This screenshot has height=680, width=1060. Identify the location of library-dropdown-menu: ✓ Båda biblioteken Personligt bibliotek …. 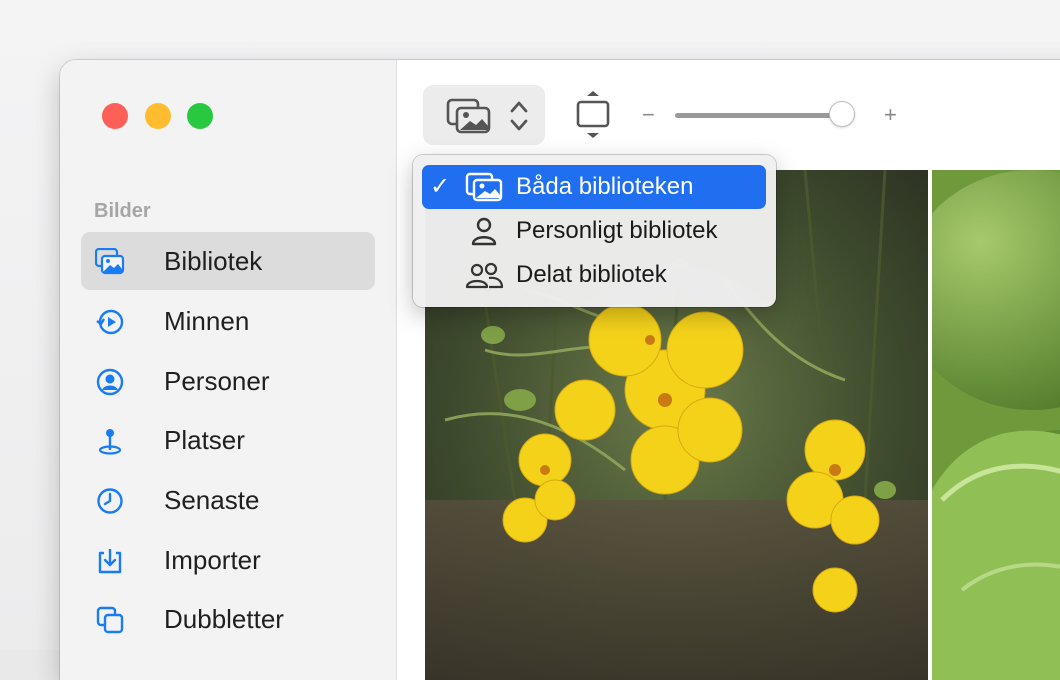
(594, 231).